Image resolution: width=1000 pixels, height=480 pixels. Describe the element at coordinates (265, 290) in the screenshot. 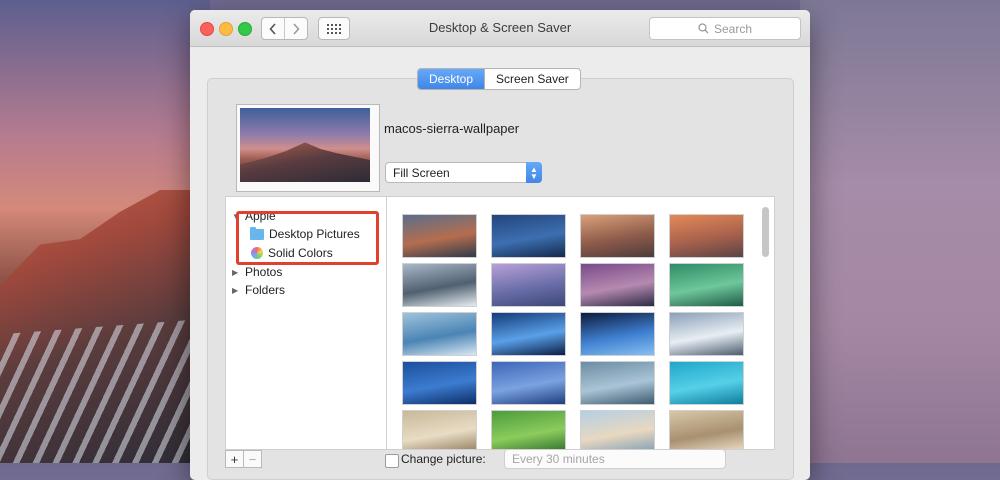

I see `sidebar-group-label: Folders` at that location.